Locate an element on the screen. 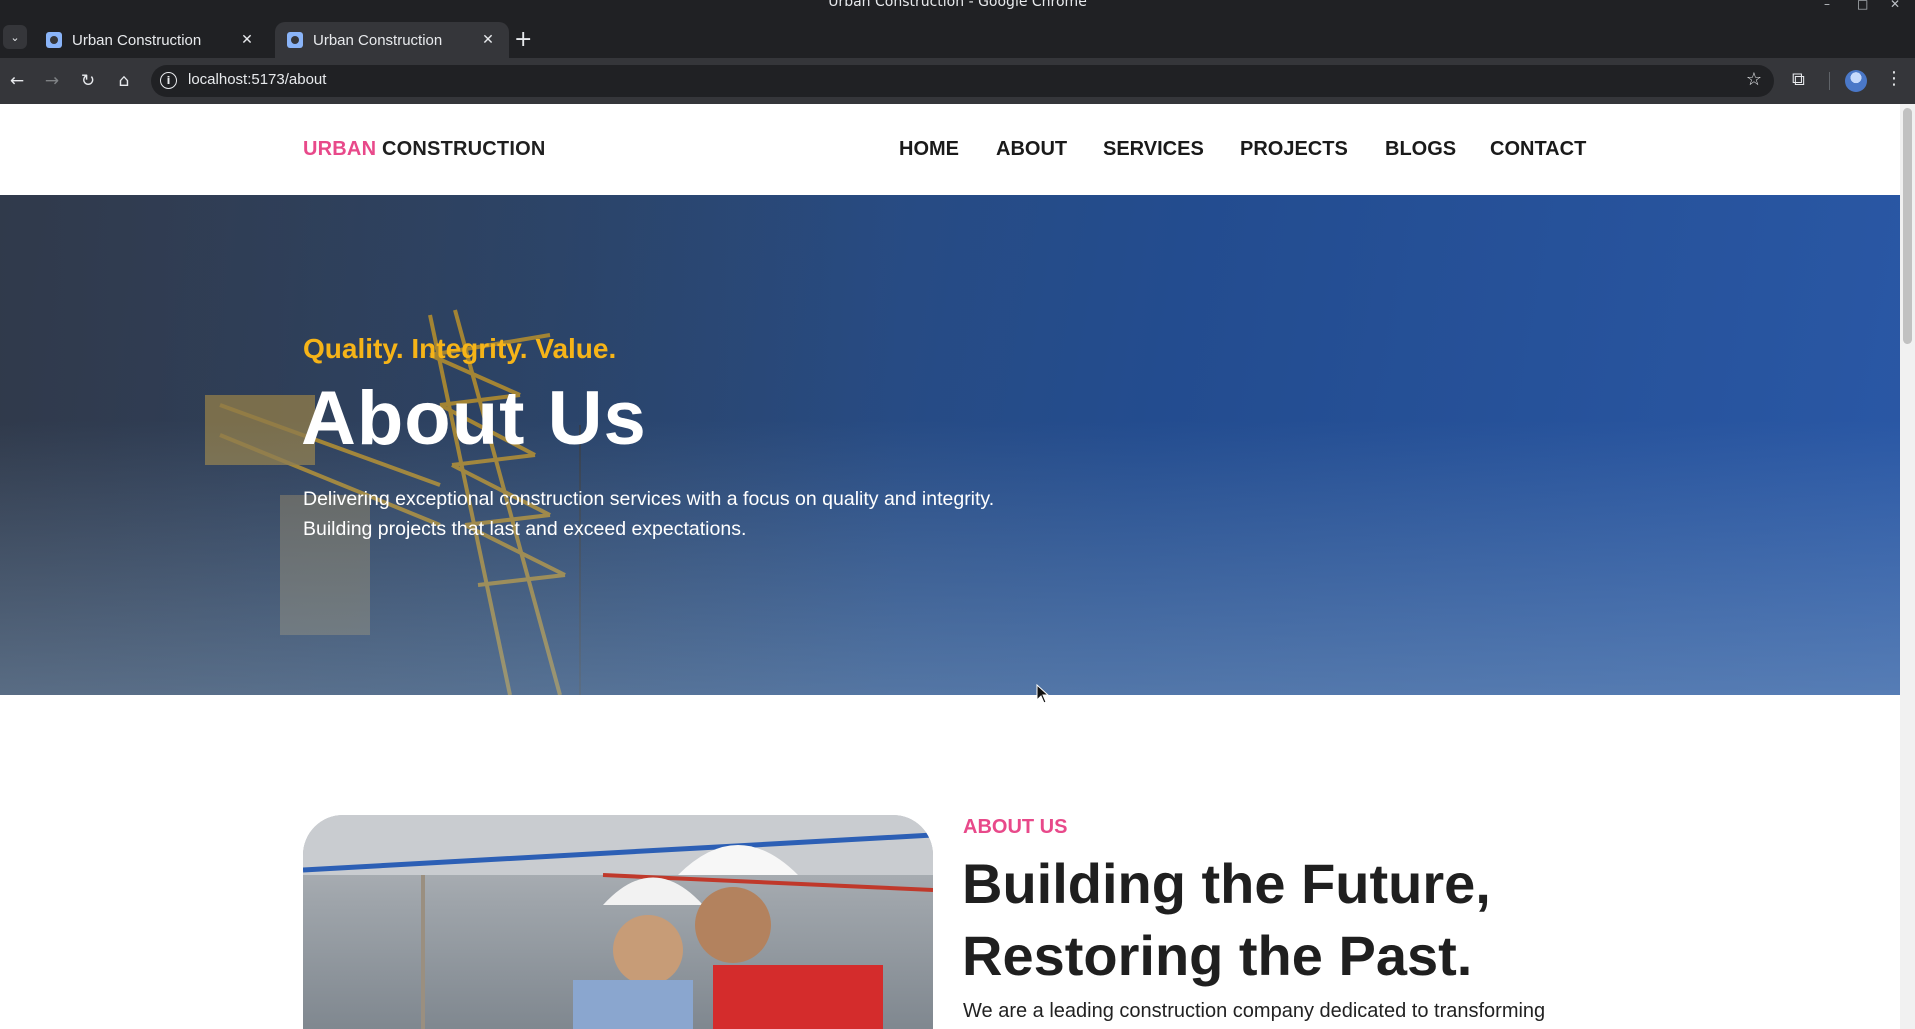 The height and width of the screenshot is (1029, 1915). window-title: Urban Construction - Google Chrome is located at coordinates (957, 5).